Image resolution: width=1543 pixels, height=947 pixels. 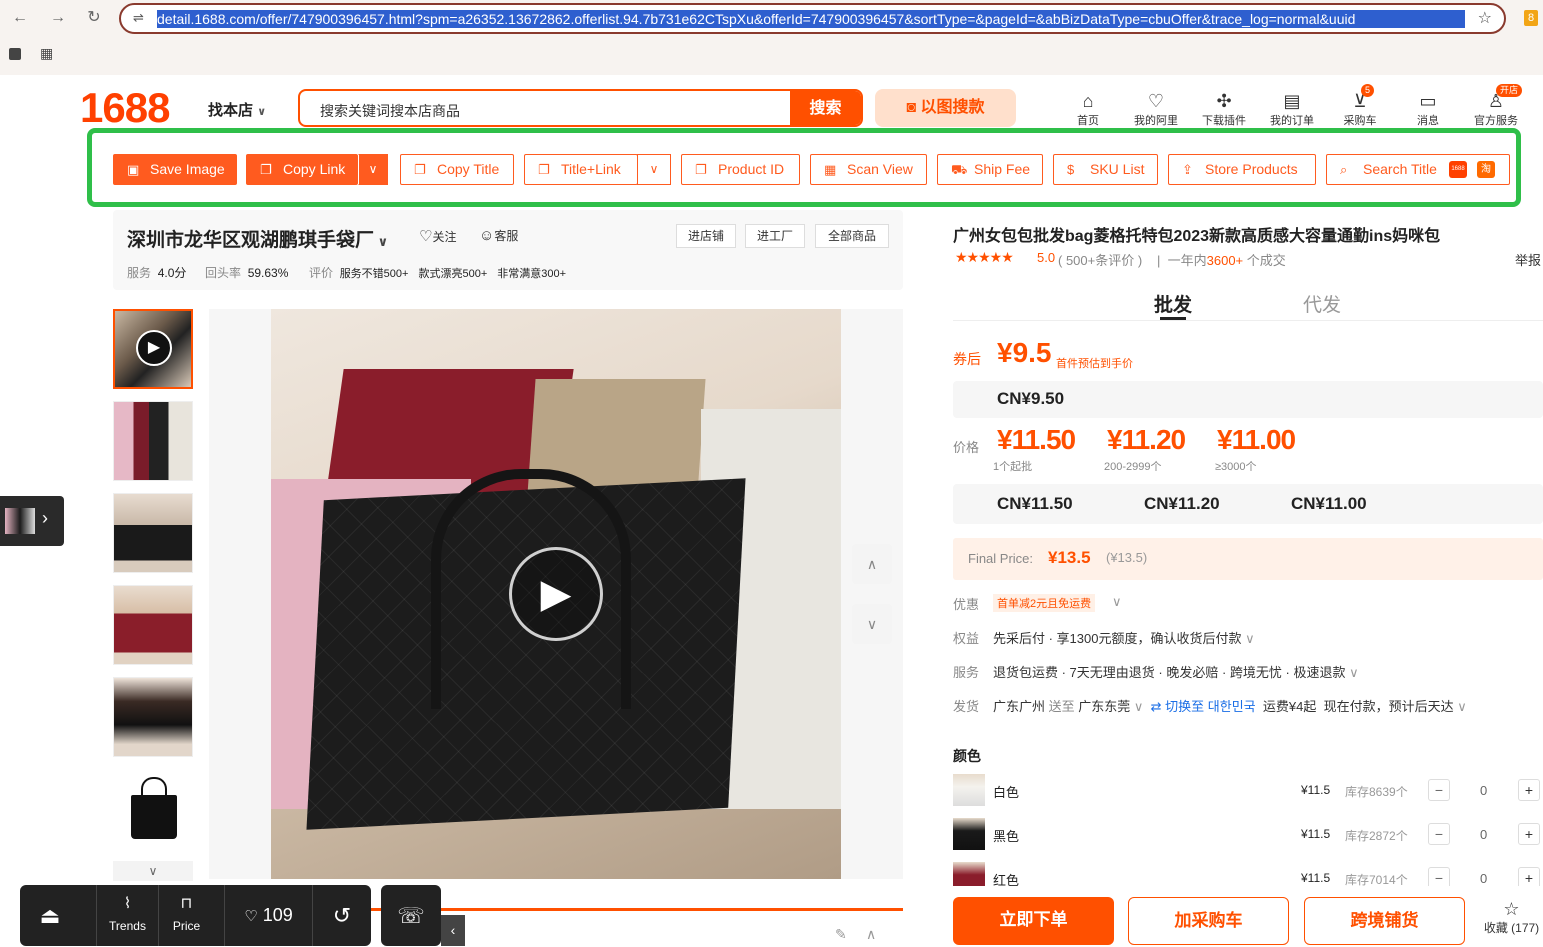 What do you see at coordinates (841, 934) in the screenshot?
I see `edit-icon: ✎` at bounding box center [841, 934].